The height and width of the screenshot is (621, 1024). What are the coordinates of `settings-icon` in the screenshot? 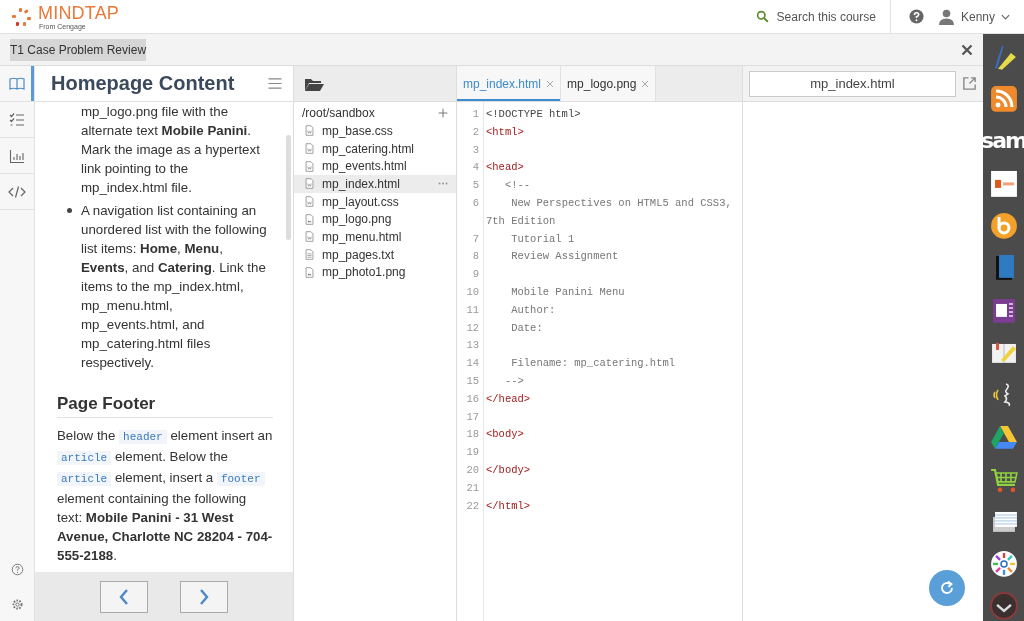 It's located at (17, 604).